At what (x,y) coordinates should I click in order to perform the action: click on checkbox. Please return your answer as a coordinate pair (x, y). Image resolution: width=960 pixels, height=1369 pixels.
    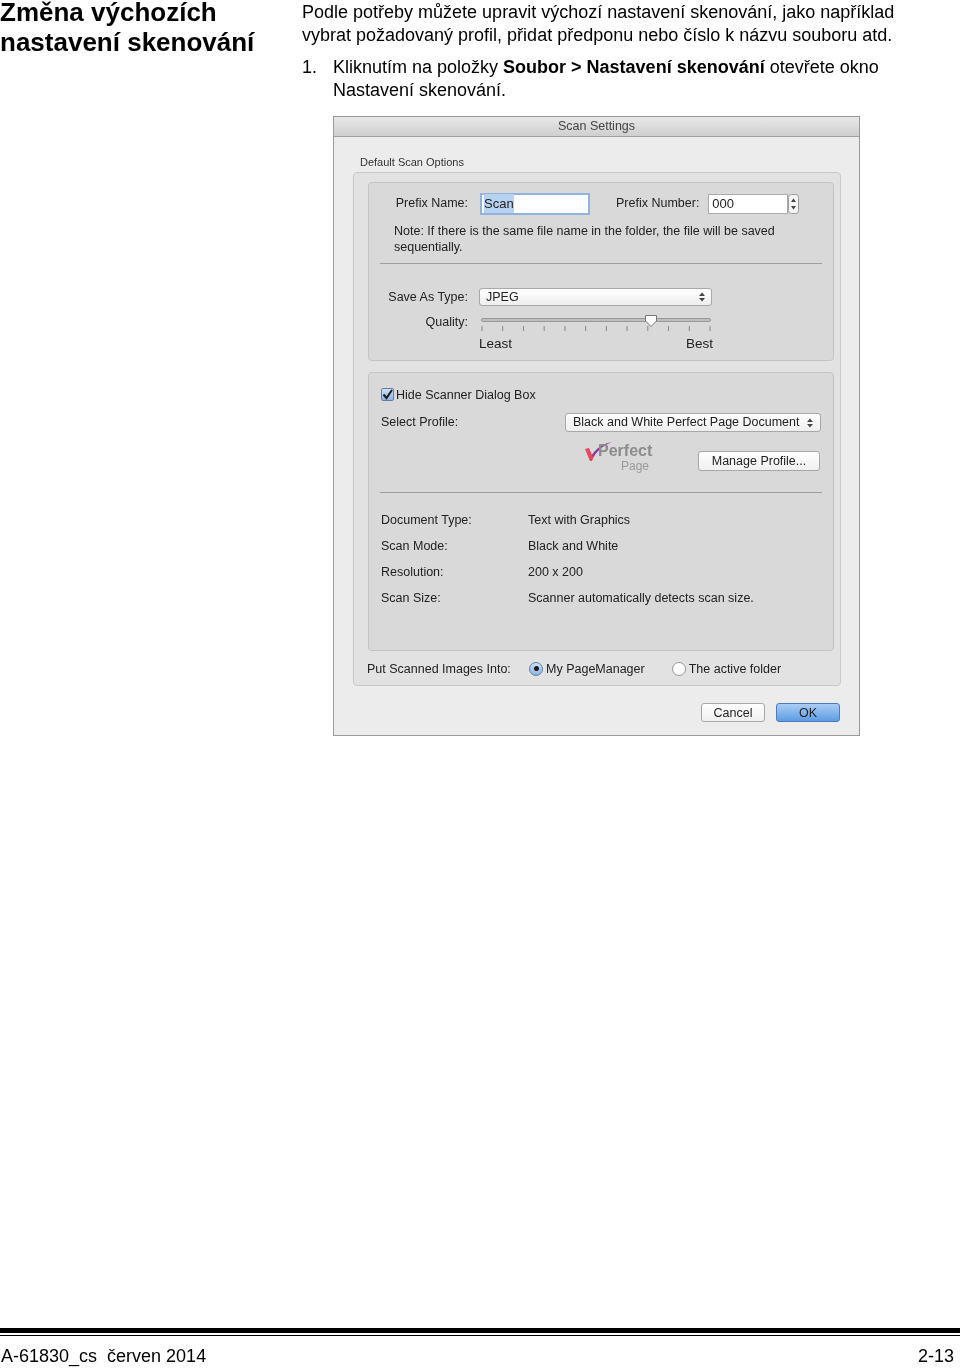
    Looking at the image, I should click on (387, 395).